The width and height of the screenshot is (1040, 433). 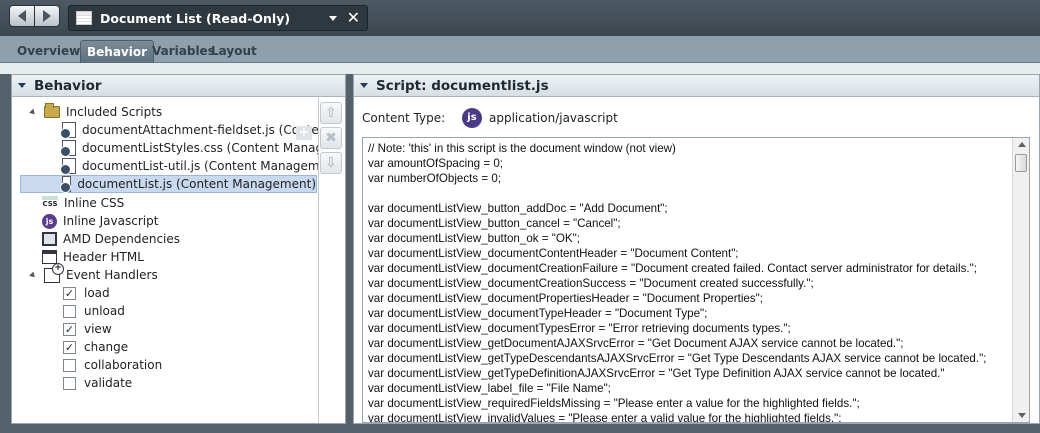 I want to click on folder-icon, so click(x=52, y=110).